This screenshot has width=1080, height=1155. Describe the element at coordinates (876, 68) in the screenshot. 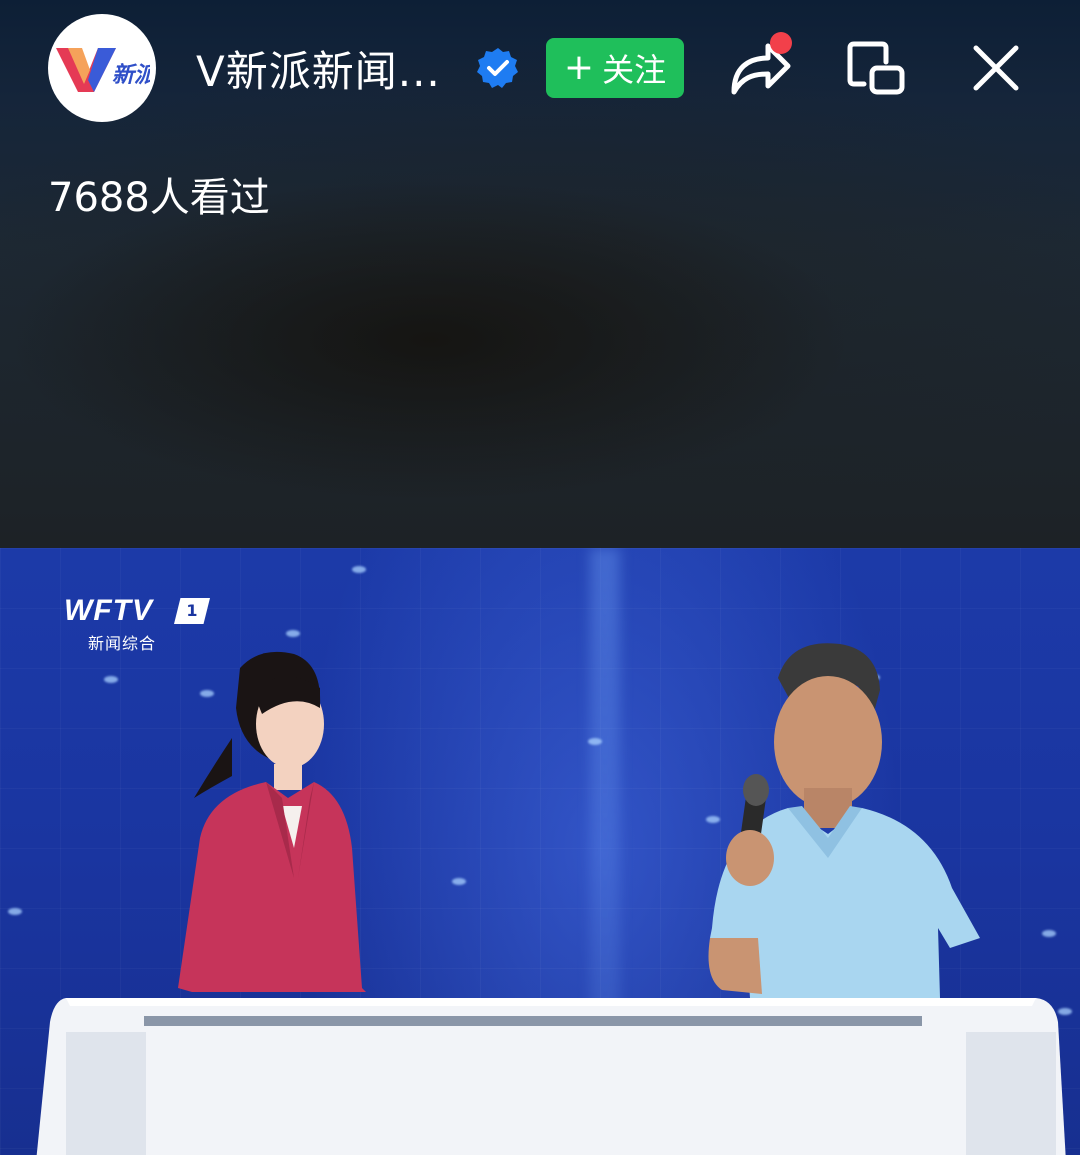

I see `picture-in-picture-icon` at that location.